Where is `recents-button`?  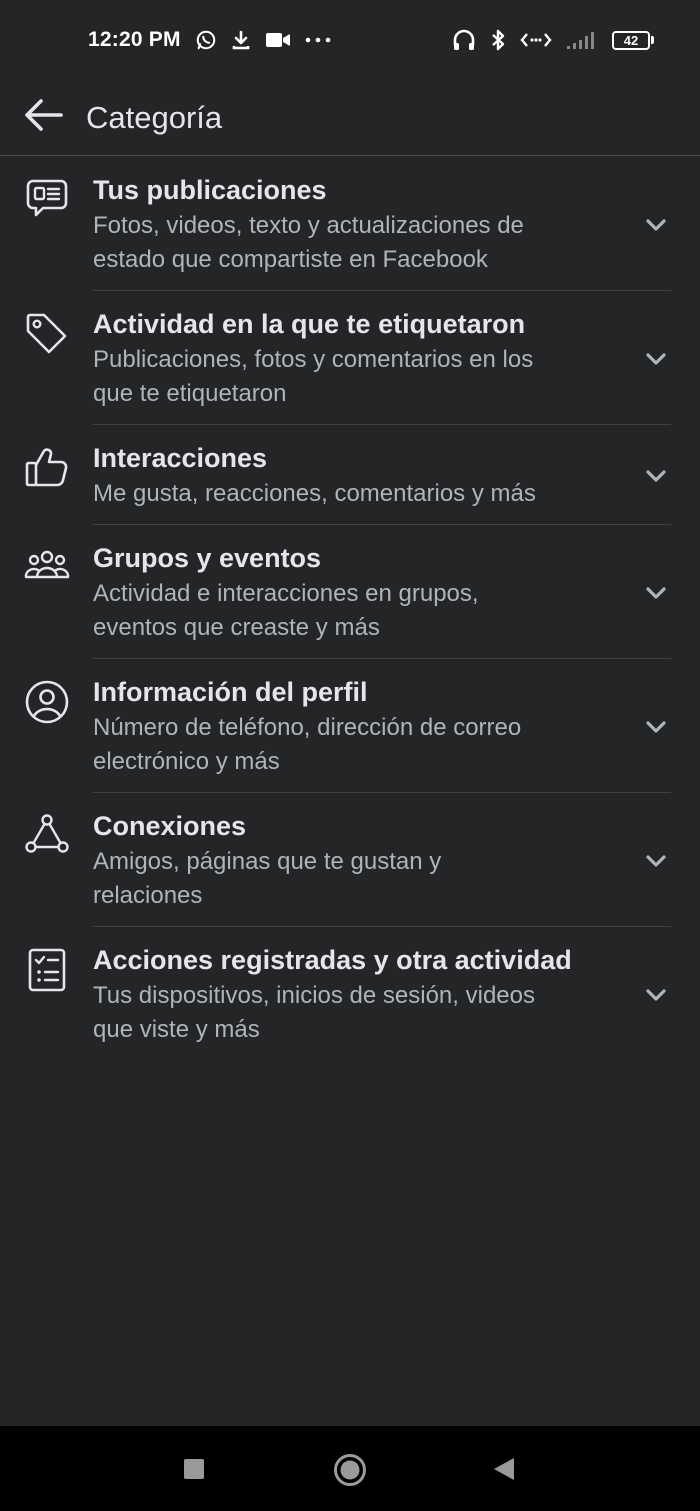 recents-button is located at coordinates (194, 1471).